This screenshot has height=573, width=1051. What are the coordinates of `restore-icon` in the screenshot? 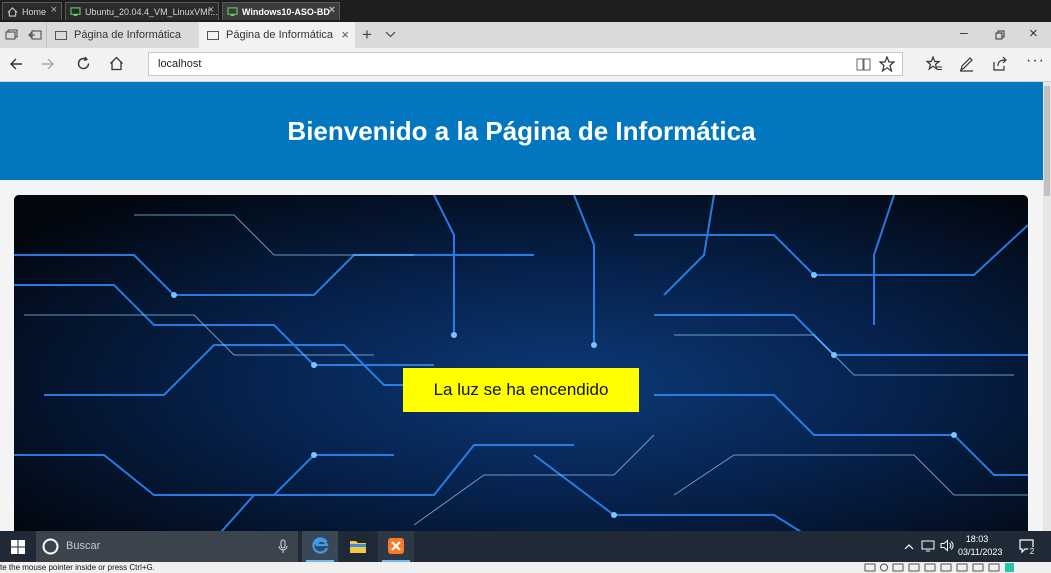 It's located at (1000, 35).